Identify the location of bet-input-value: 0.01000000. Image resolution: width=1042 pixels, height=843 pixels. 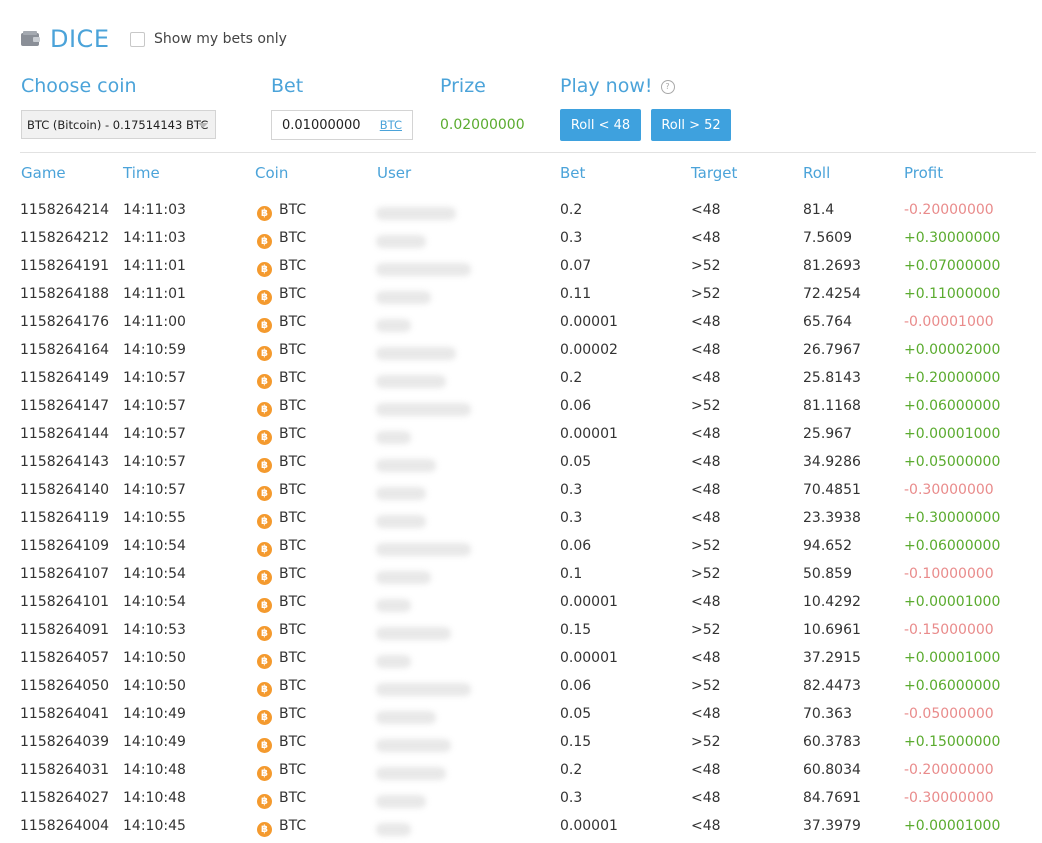
(326, 125).